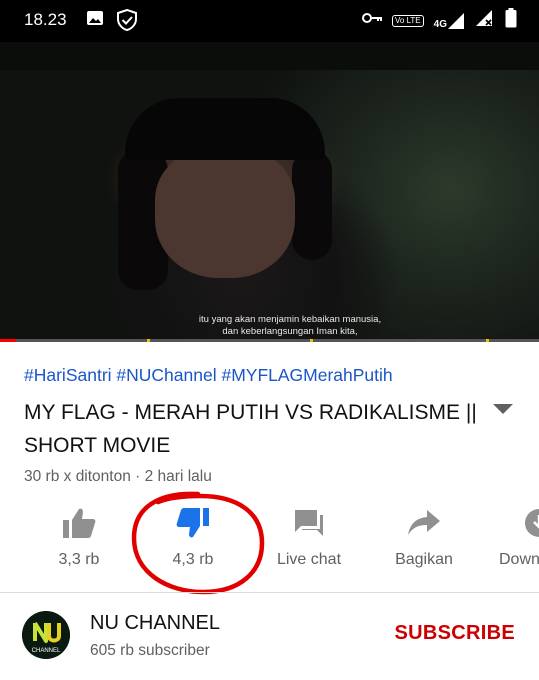 This screenshot has height=680, width=539. I want to click on network-4g-icon: 4G, so click(449, 21).